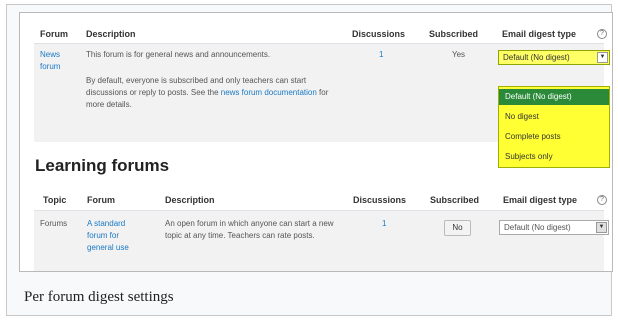  Describe the element at coordinates (102, 165) in the screenshot. I see `section-title: Learning forums` at that location.